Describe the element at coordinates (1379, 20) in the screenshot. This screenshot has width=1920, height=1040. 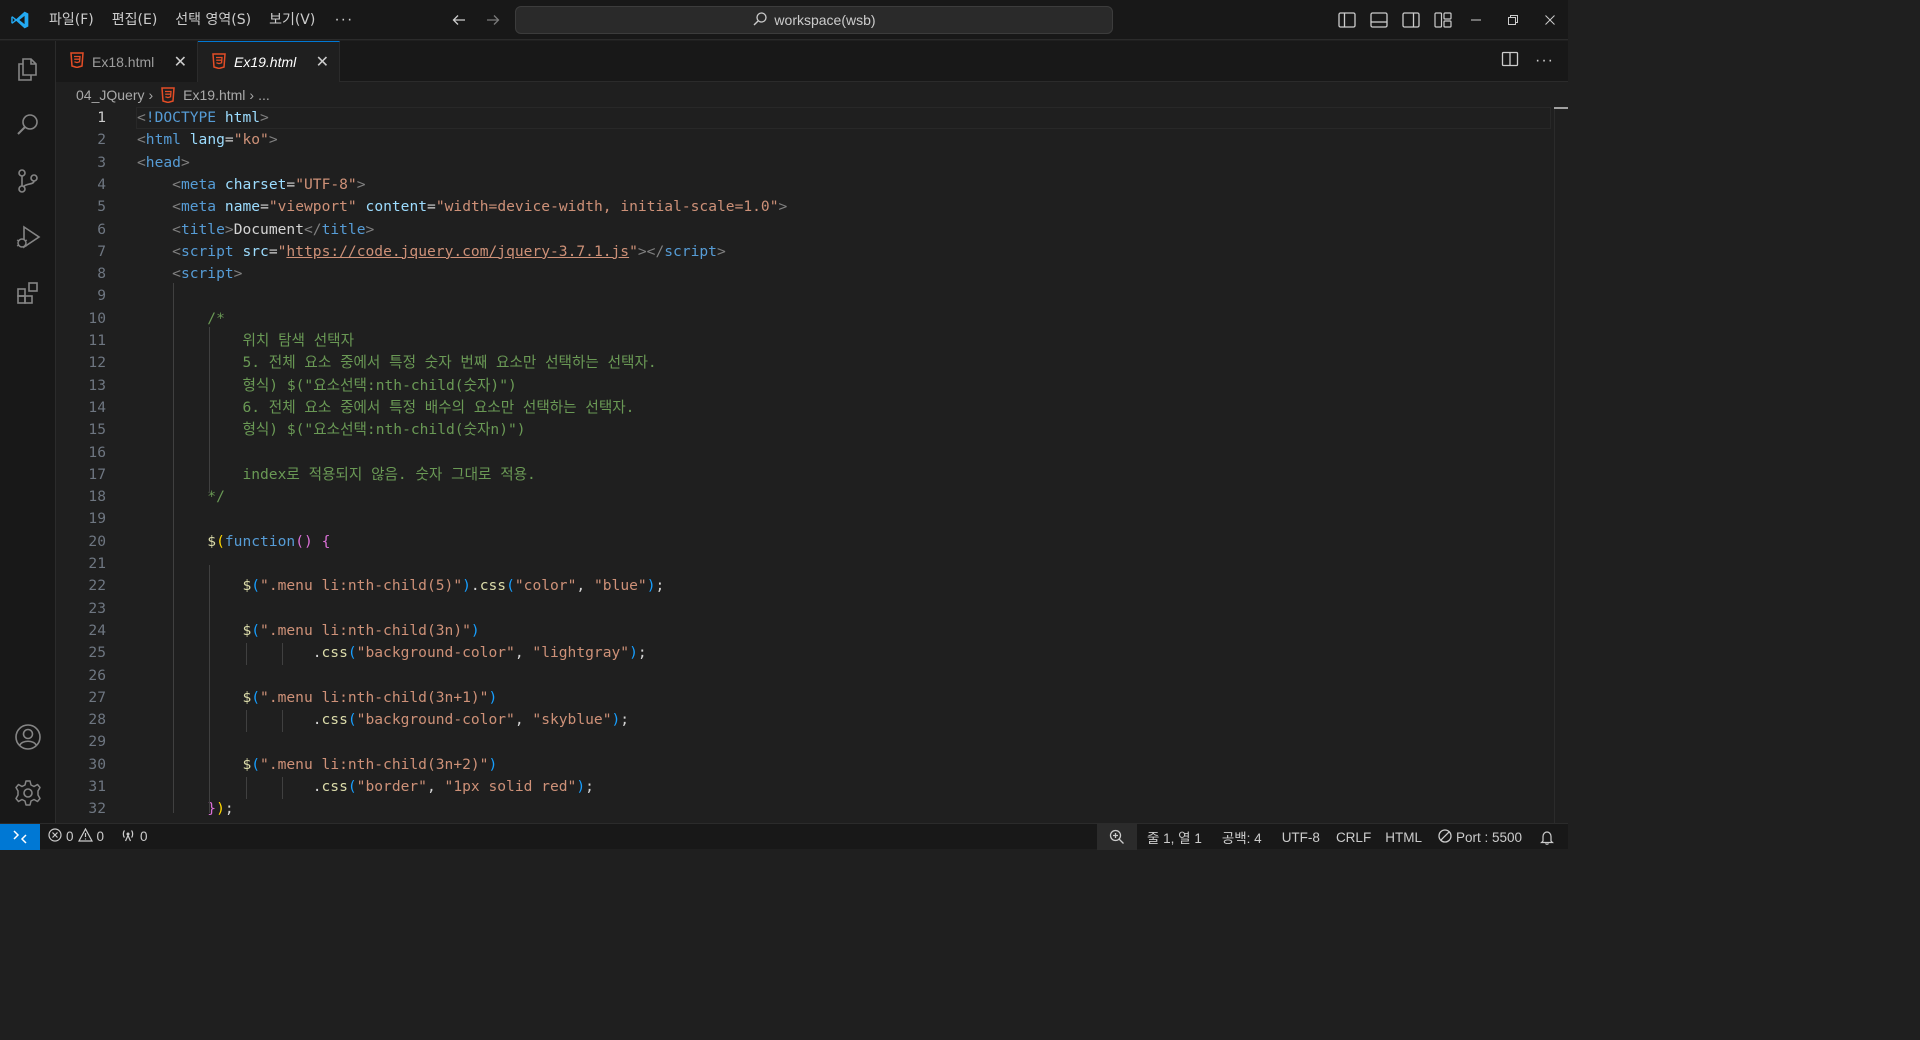
I see `toggle-panel-icon` at that location.